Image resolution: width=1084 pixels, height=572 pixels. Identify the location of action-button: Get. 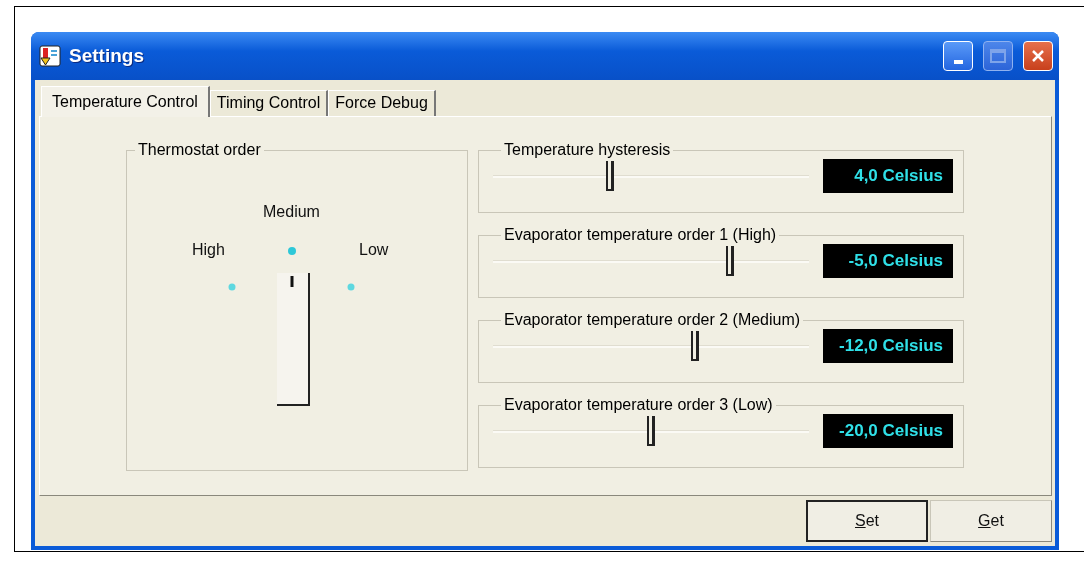
(991, 521).